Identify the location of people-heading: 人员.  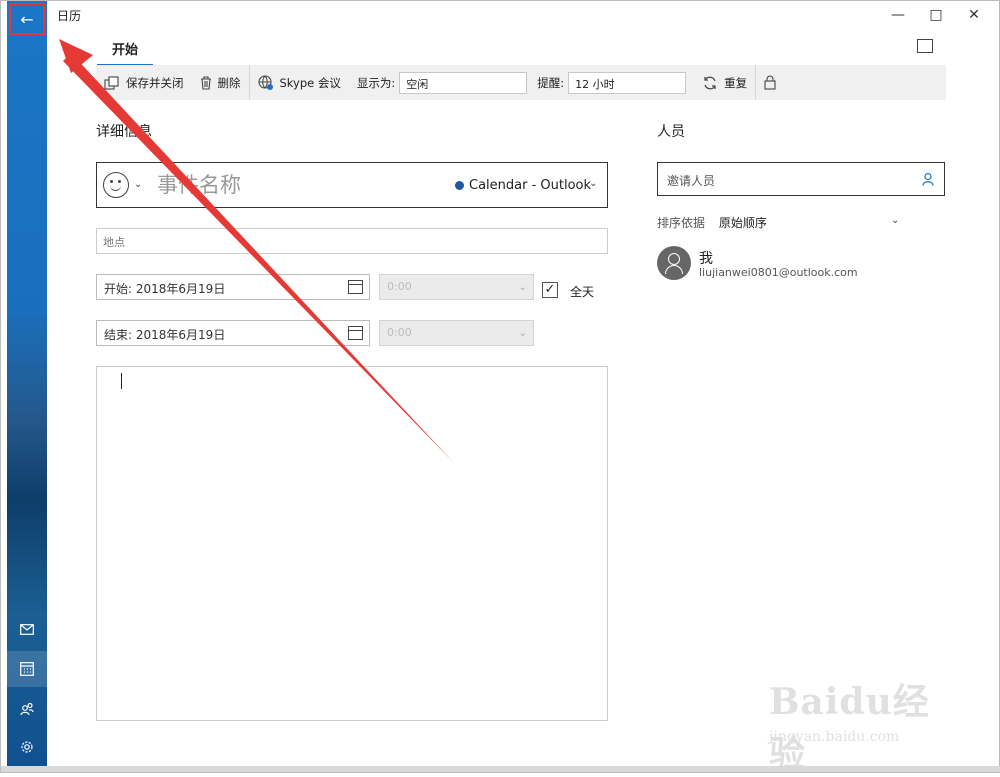
(671, 132).